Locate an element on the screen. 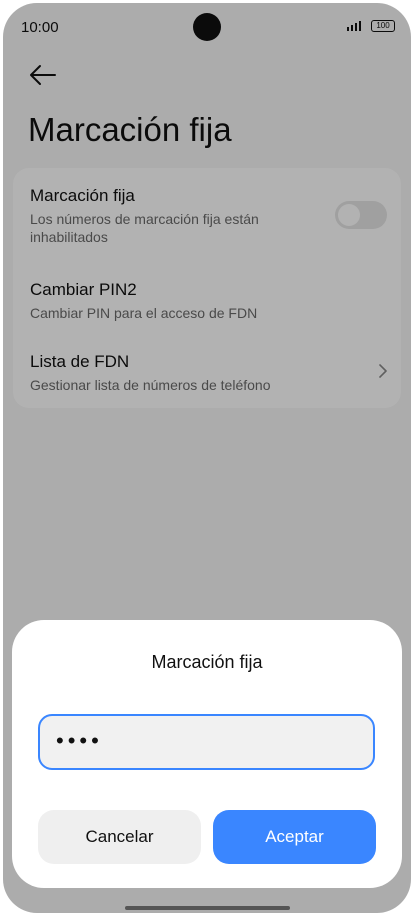 The image size is (414, 916). home-indicator is located at coordinates (207, 908).